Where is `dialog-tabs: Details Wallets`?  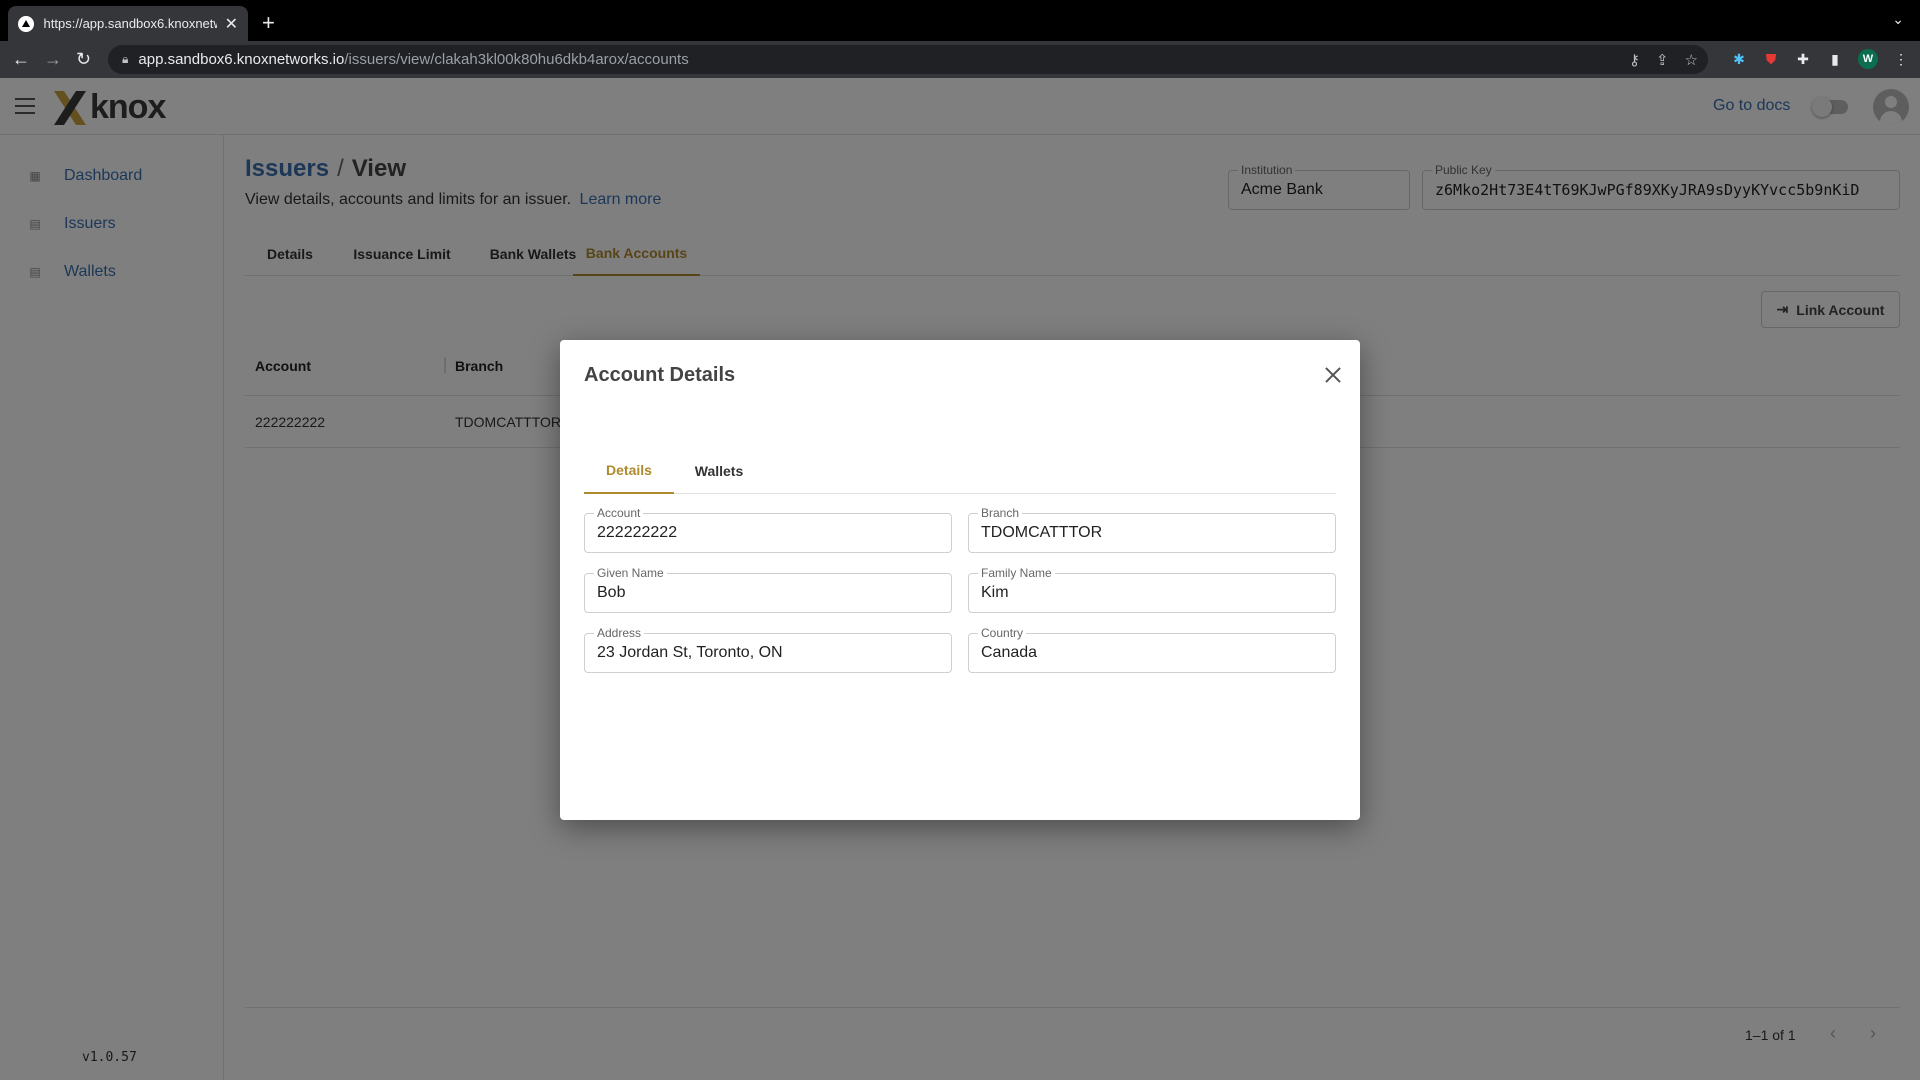 dialog-tabs: Details Wallets is located at coordinates (960, 471).